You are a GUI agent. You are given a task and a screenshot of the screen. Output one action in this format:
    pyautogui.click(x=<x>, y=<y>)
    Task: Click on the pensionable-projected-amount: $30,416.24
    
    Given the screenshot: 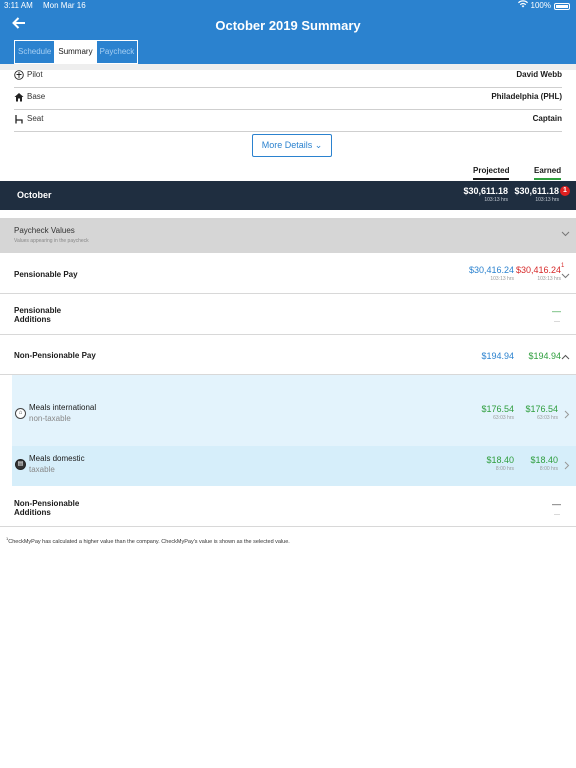 What is the action you would take?
    pyautogui.click(x=491, y=270)
    